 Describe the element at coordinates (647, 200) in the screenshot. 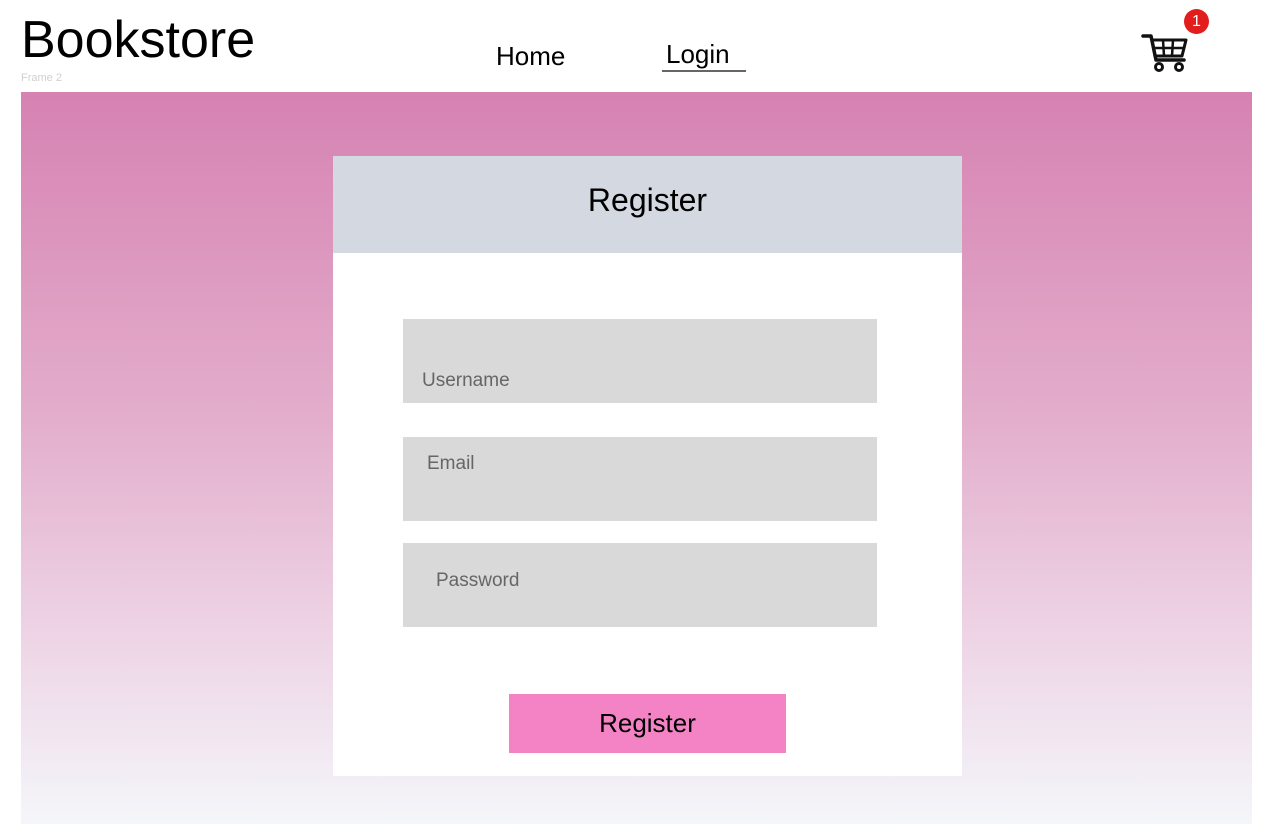

I see `register-title: Register` at that location.